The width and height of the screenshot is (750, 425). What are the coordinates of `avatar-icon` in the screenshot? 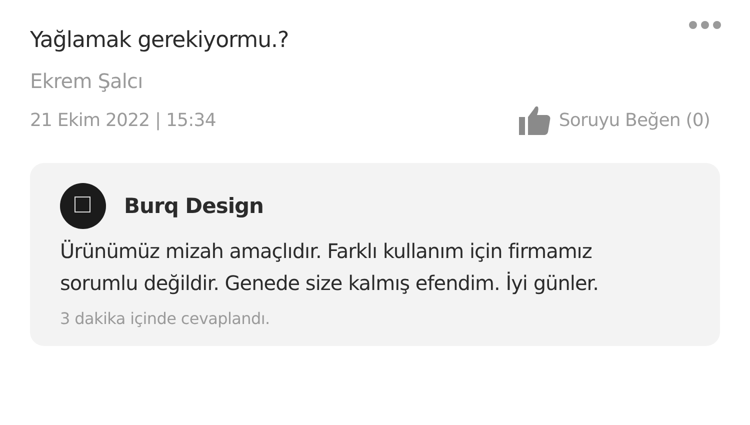 It's located at (83, 206).